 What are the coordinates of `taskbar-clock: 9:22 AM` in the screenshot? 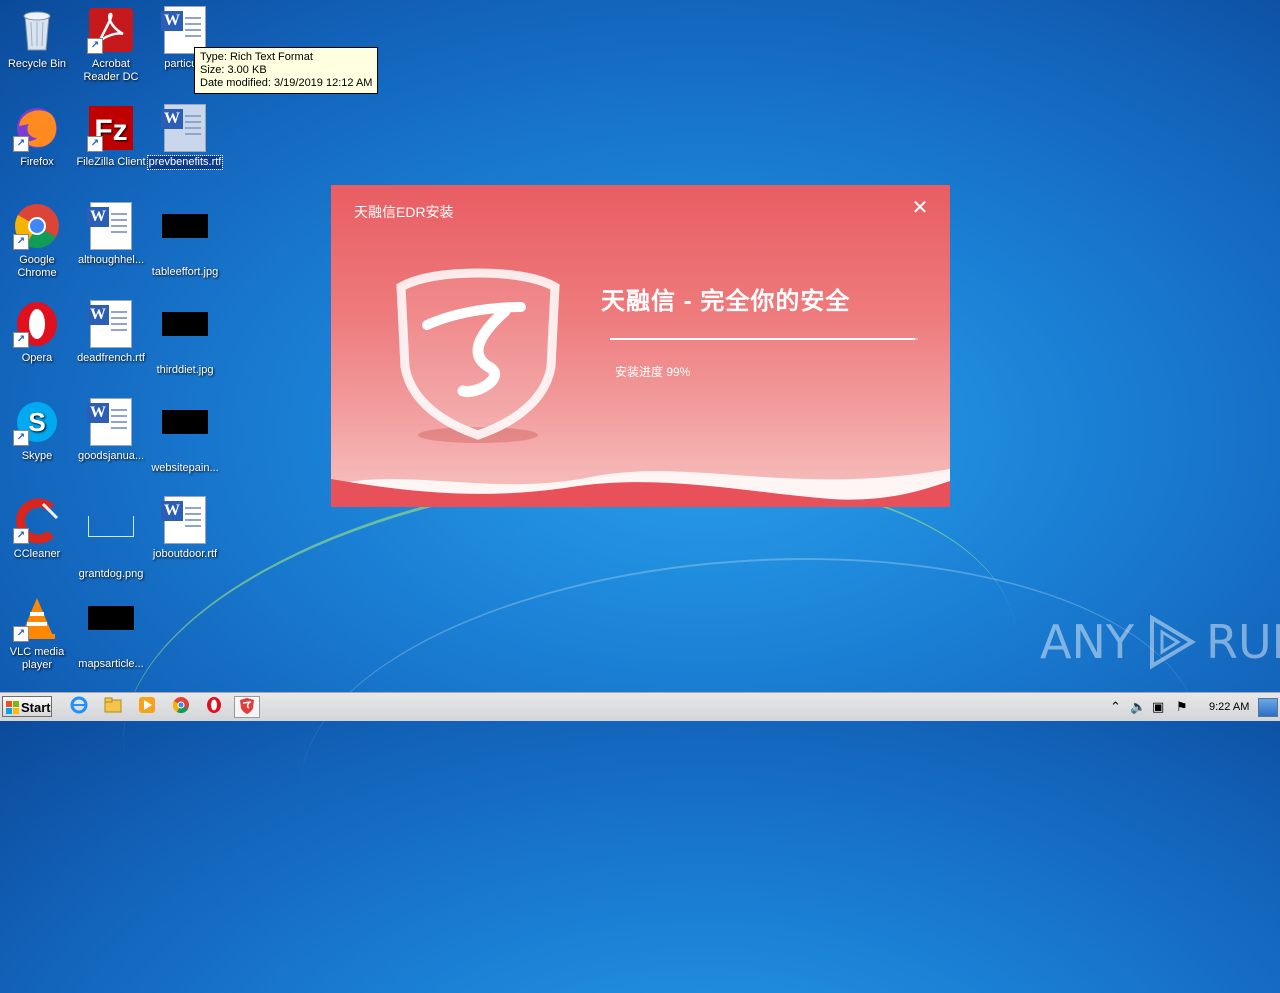 It's located at (1229, 707).